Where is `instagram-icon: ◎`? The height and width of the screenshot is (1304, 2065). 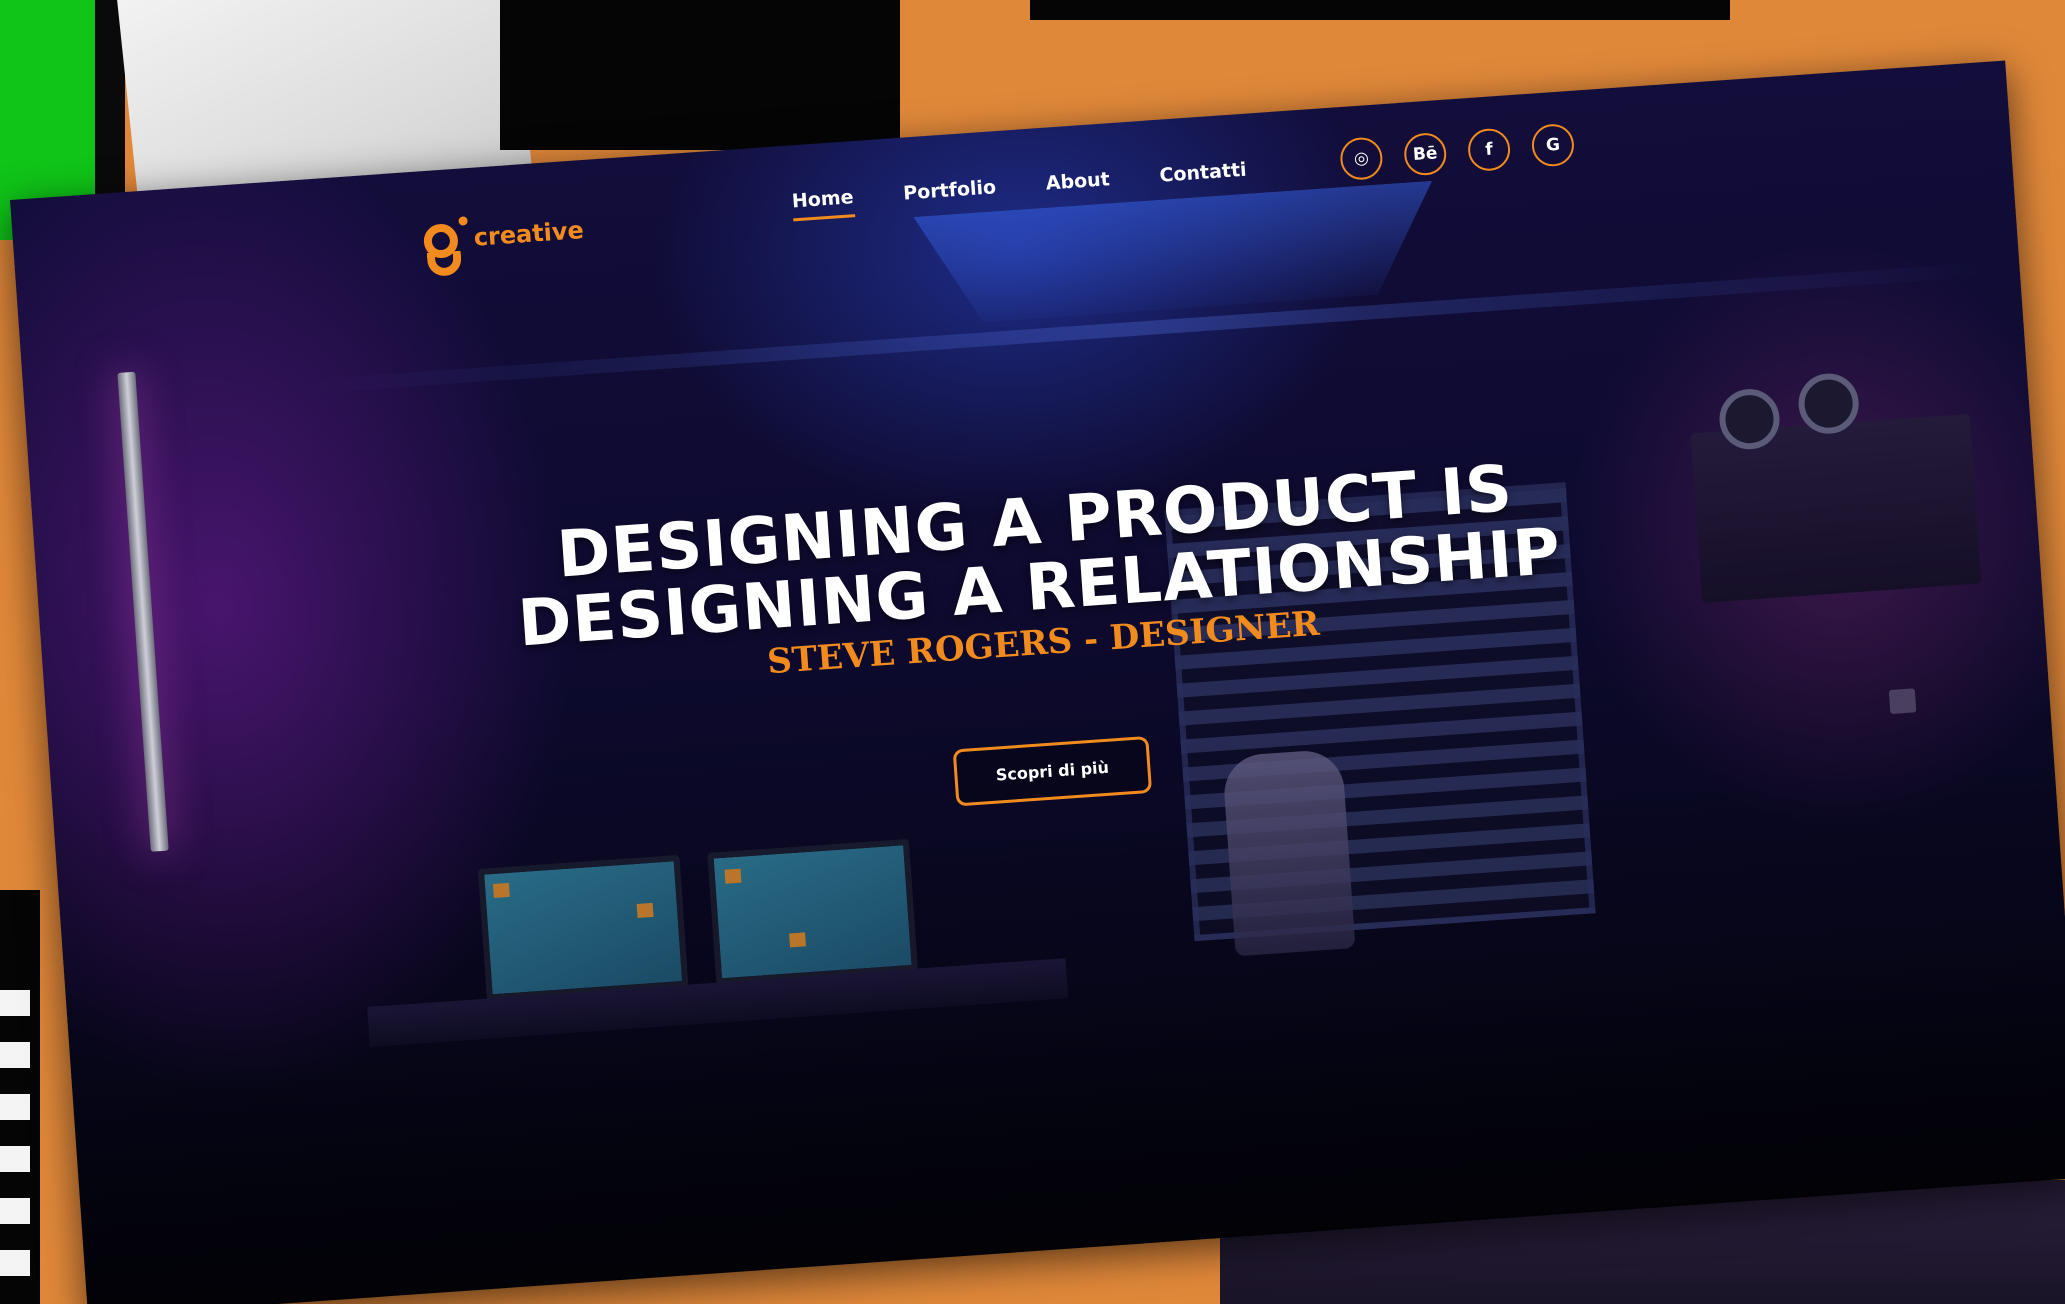
instagram-icon: ◎ is located at coordinates (1361, 159).